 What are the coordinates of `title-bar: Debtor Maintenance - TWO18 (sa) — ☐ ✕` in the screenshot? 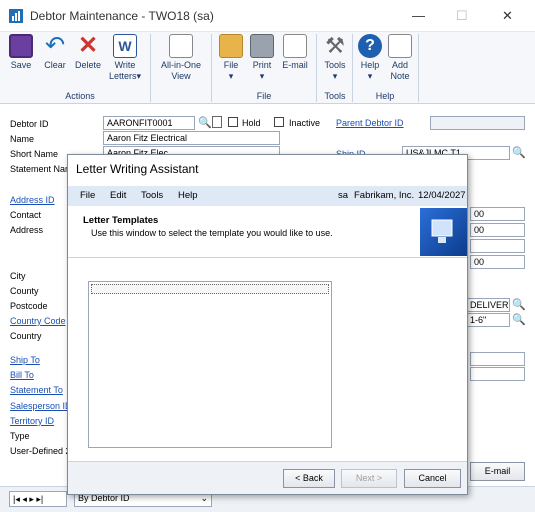 It's located at (267, 16).